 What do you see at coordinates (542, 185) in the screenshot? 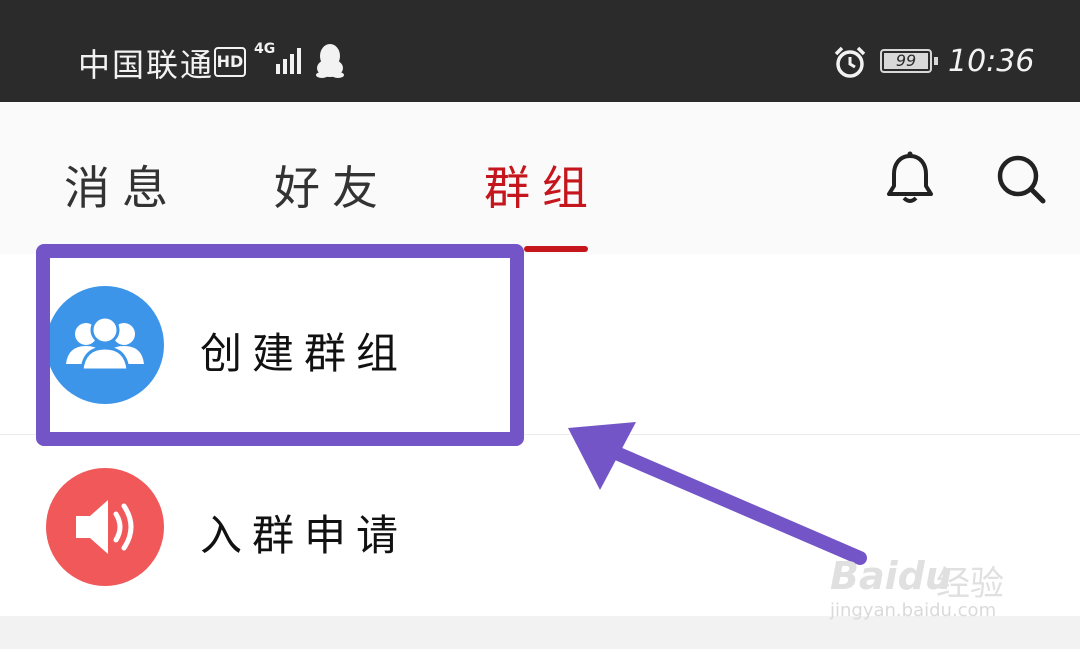
I see `tab-groups: 群组` at bounding box center [542, 185].